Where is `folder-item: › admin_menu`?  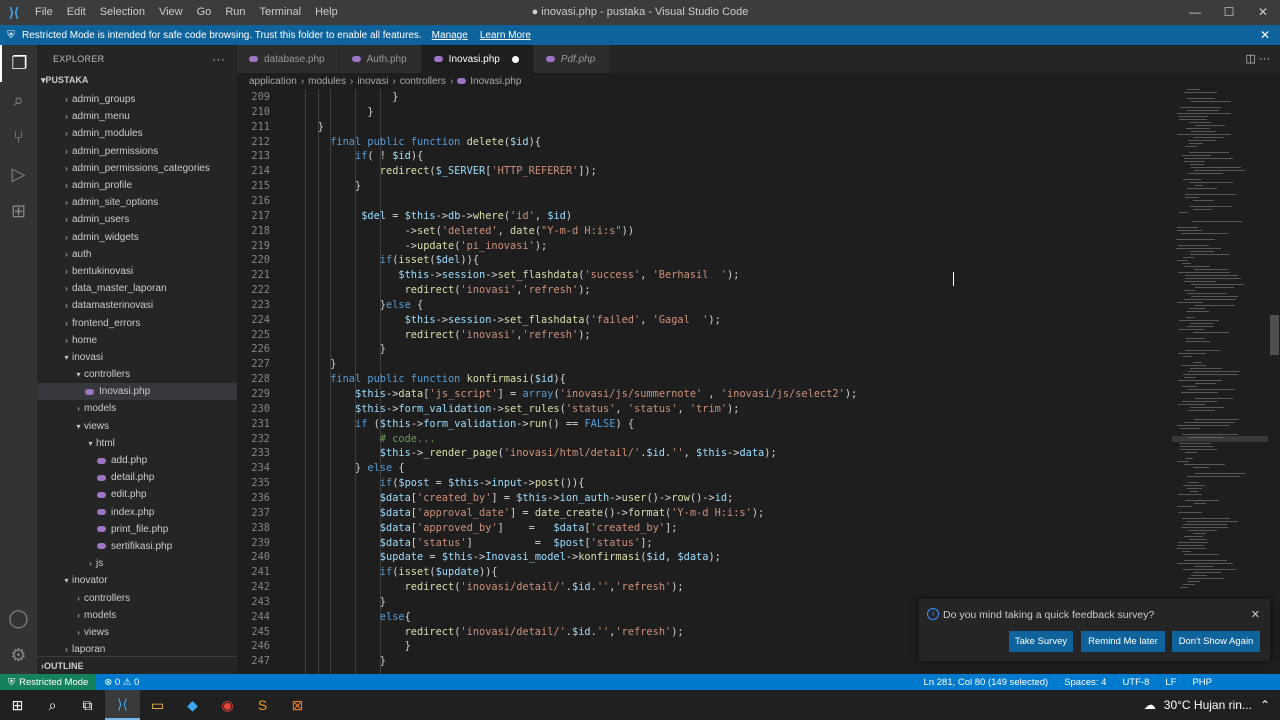 folder-item: › admin_menu is located at coordinates (137, 116).